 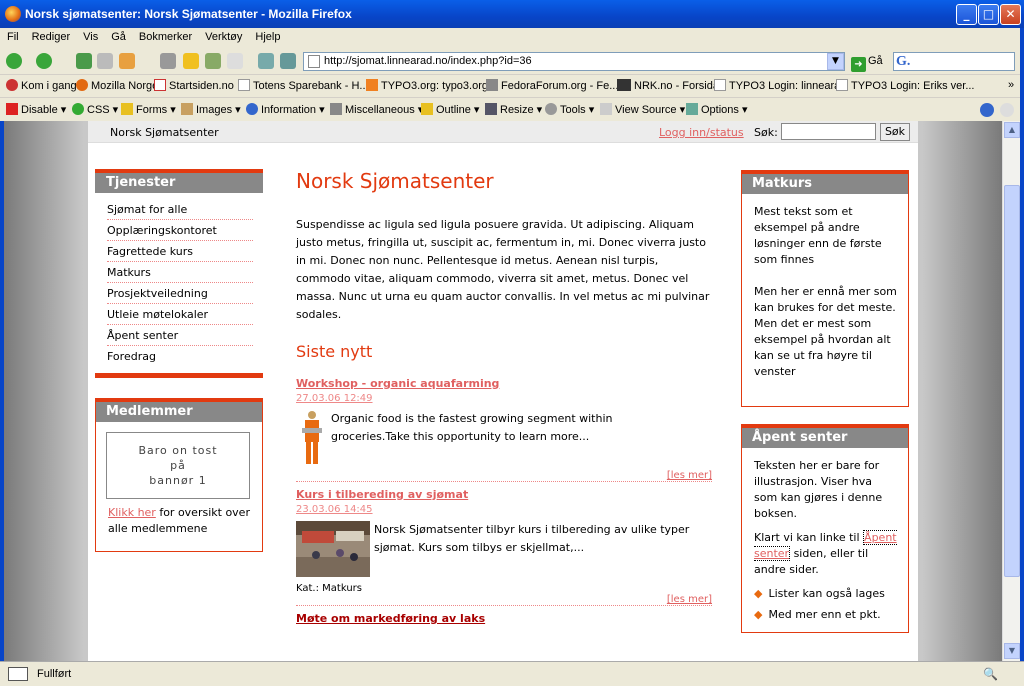 What do you see at coordinates (12, 109) in the screenshot?
I see `disable-icon` at bounding box center [12, 109].